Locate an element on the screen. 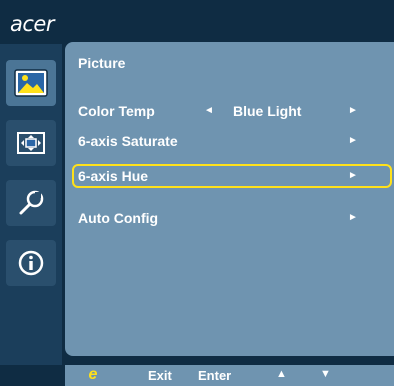 The image size is (394, 386). sidebar is located at coordinates (31, 204).